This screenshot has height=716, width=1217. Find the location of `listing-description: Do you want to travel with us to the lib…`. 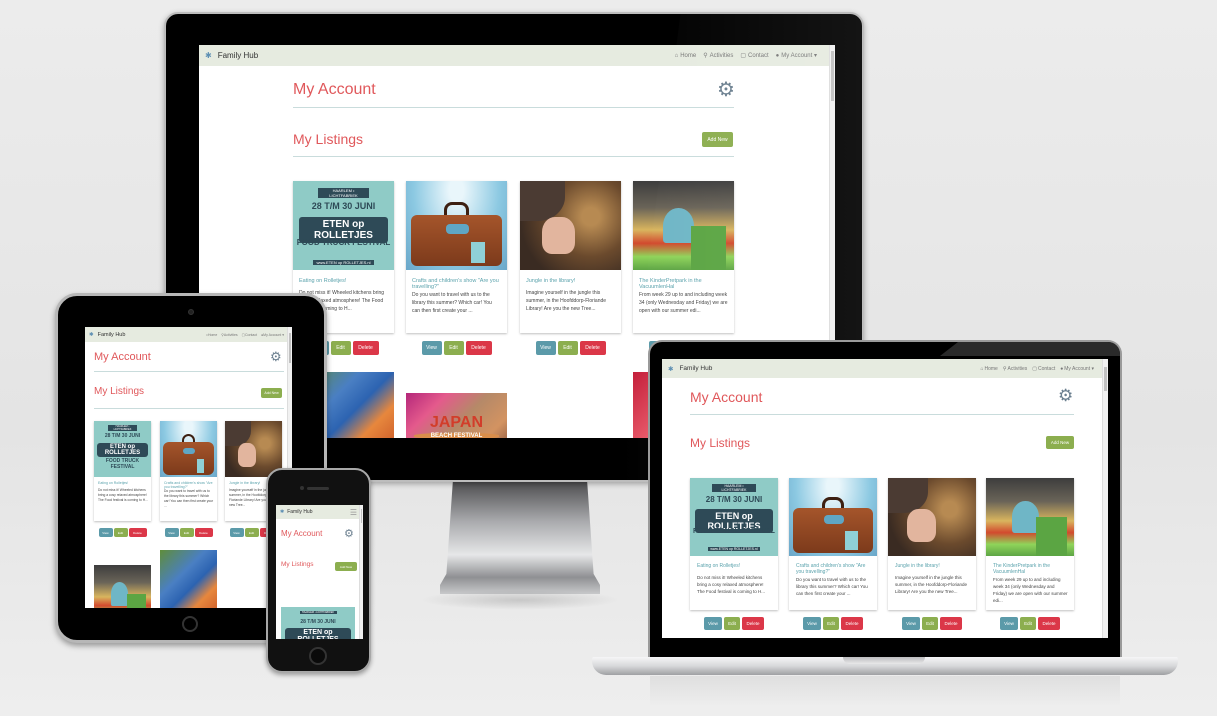

listing-description: Do you want to travel with us to the lib… is located at coordinates (452, 303).